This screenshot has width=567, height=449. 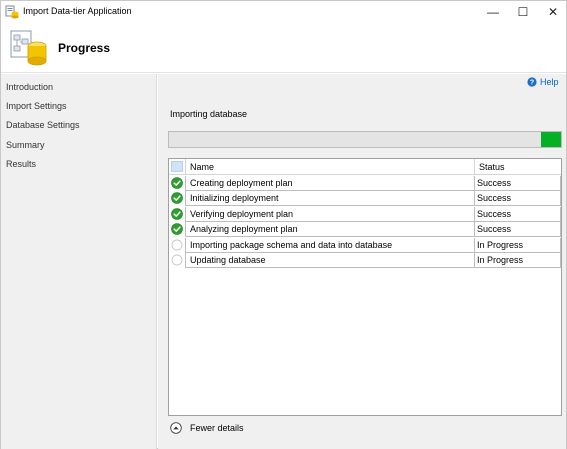 I want to click on minimize-icon: —, so click(x=493, y=12).